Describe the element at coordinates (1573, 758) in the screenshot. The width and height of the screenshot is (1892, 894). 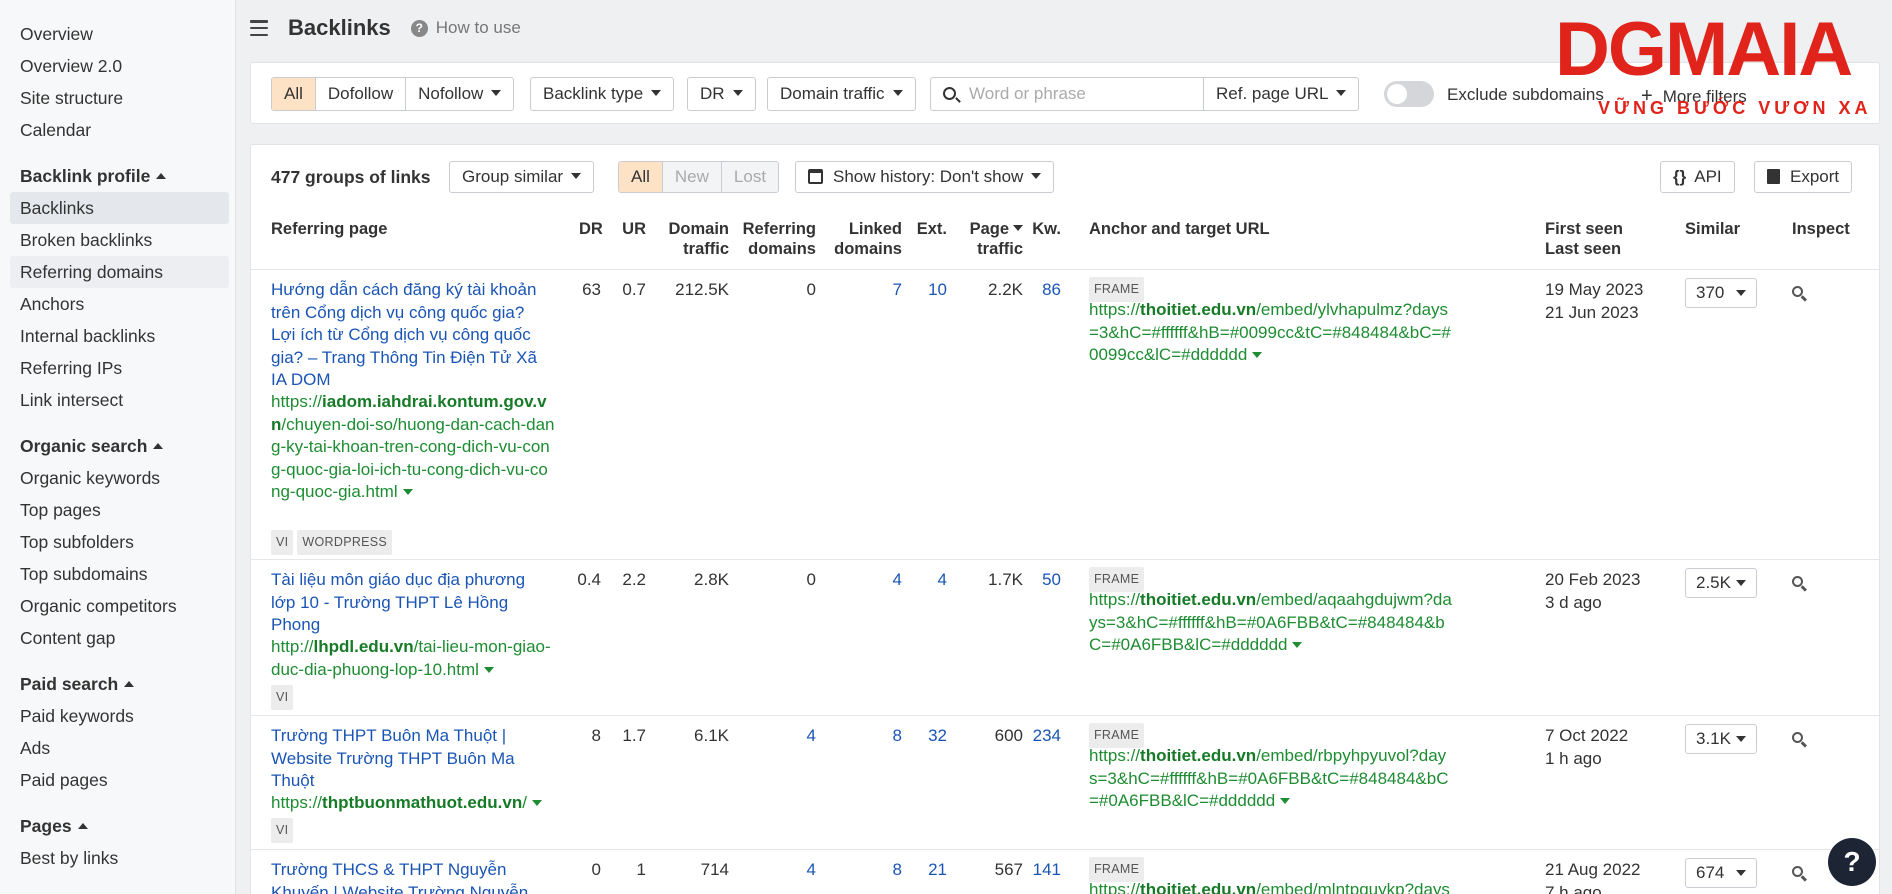
I see `last-seen: 1 h ago` at that location.